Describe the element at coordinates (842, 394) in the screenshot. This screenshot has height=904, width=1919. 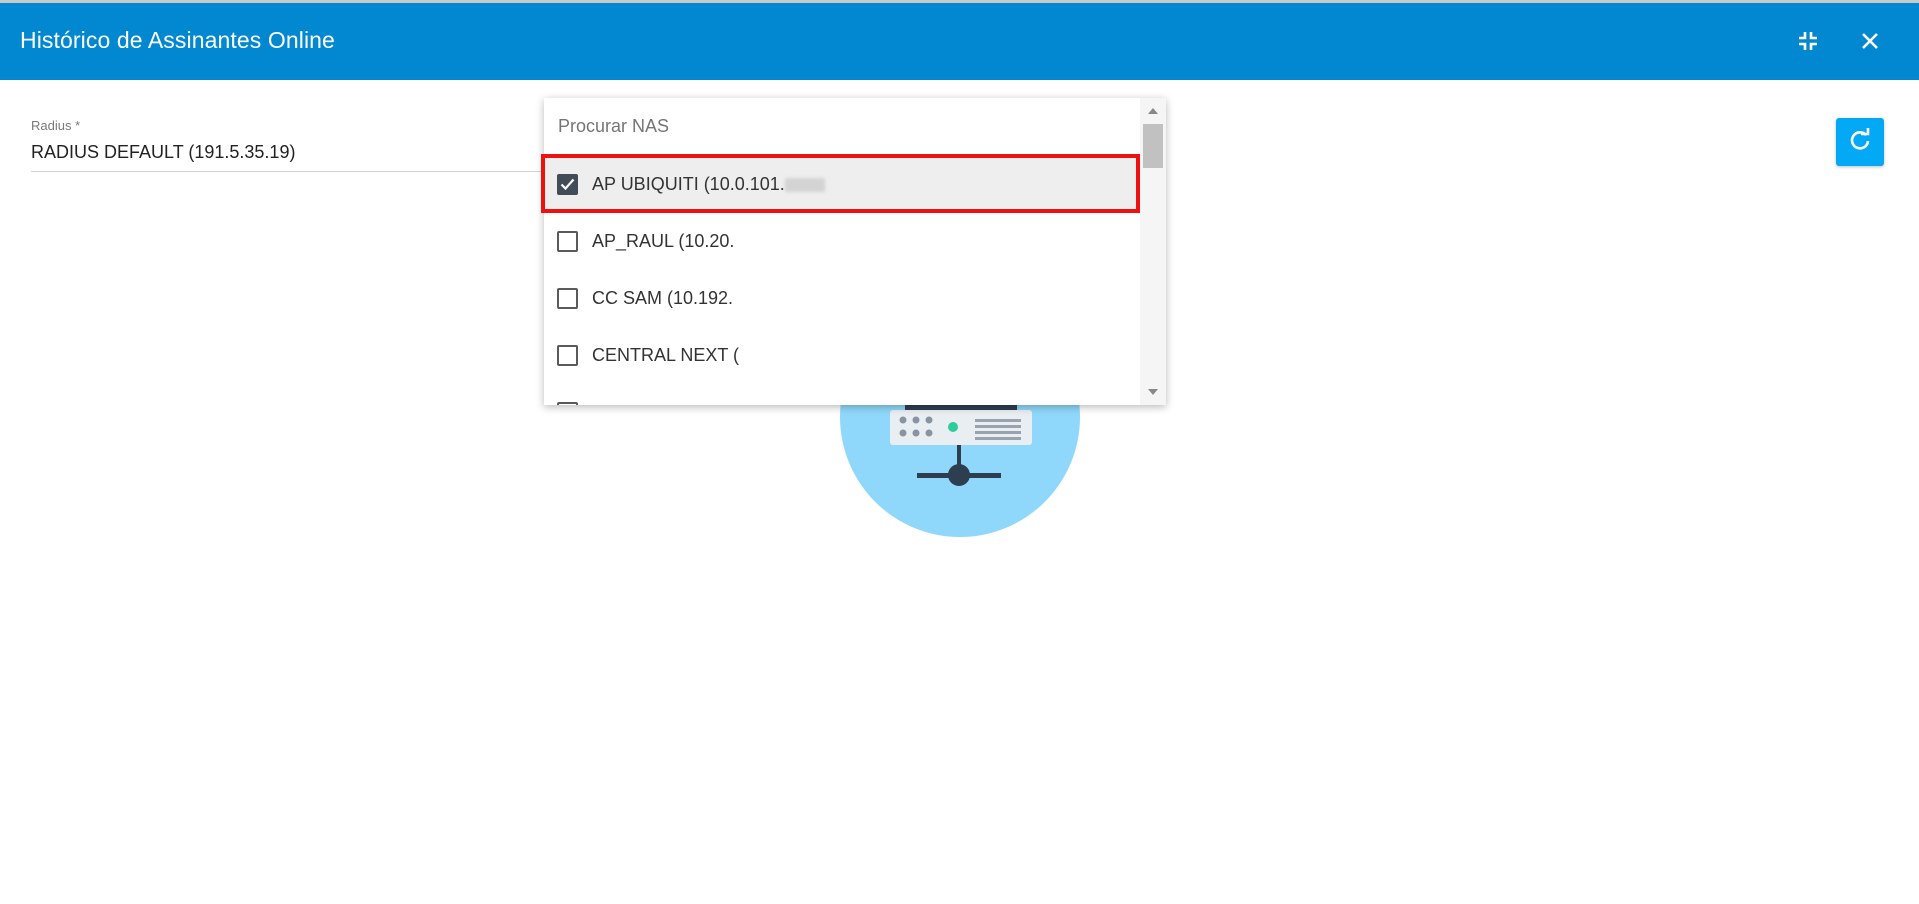
I see `nas-option-partial` at that location.